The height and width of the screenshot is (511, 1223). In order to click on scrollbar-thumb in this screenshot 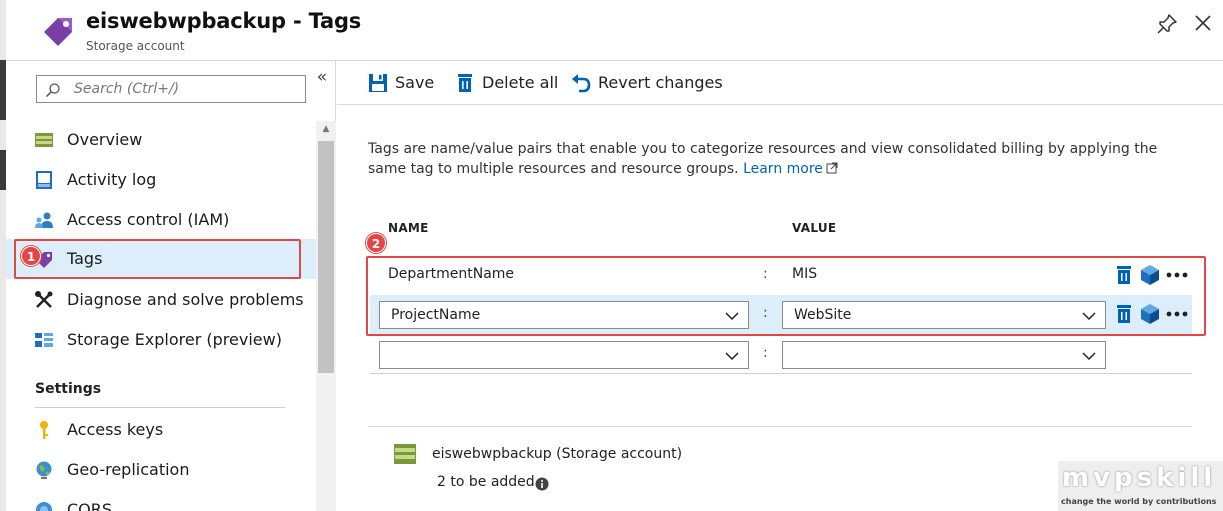, I will do `click(326, 257)`.